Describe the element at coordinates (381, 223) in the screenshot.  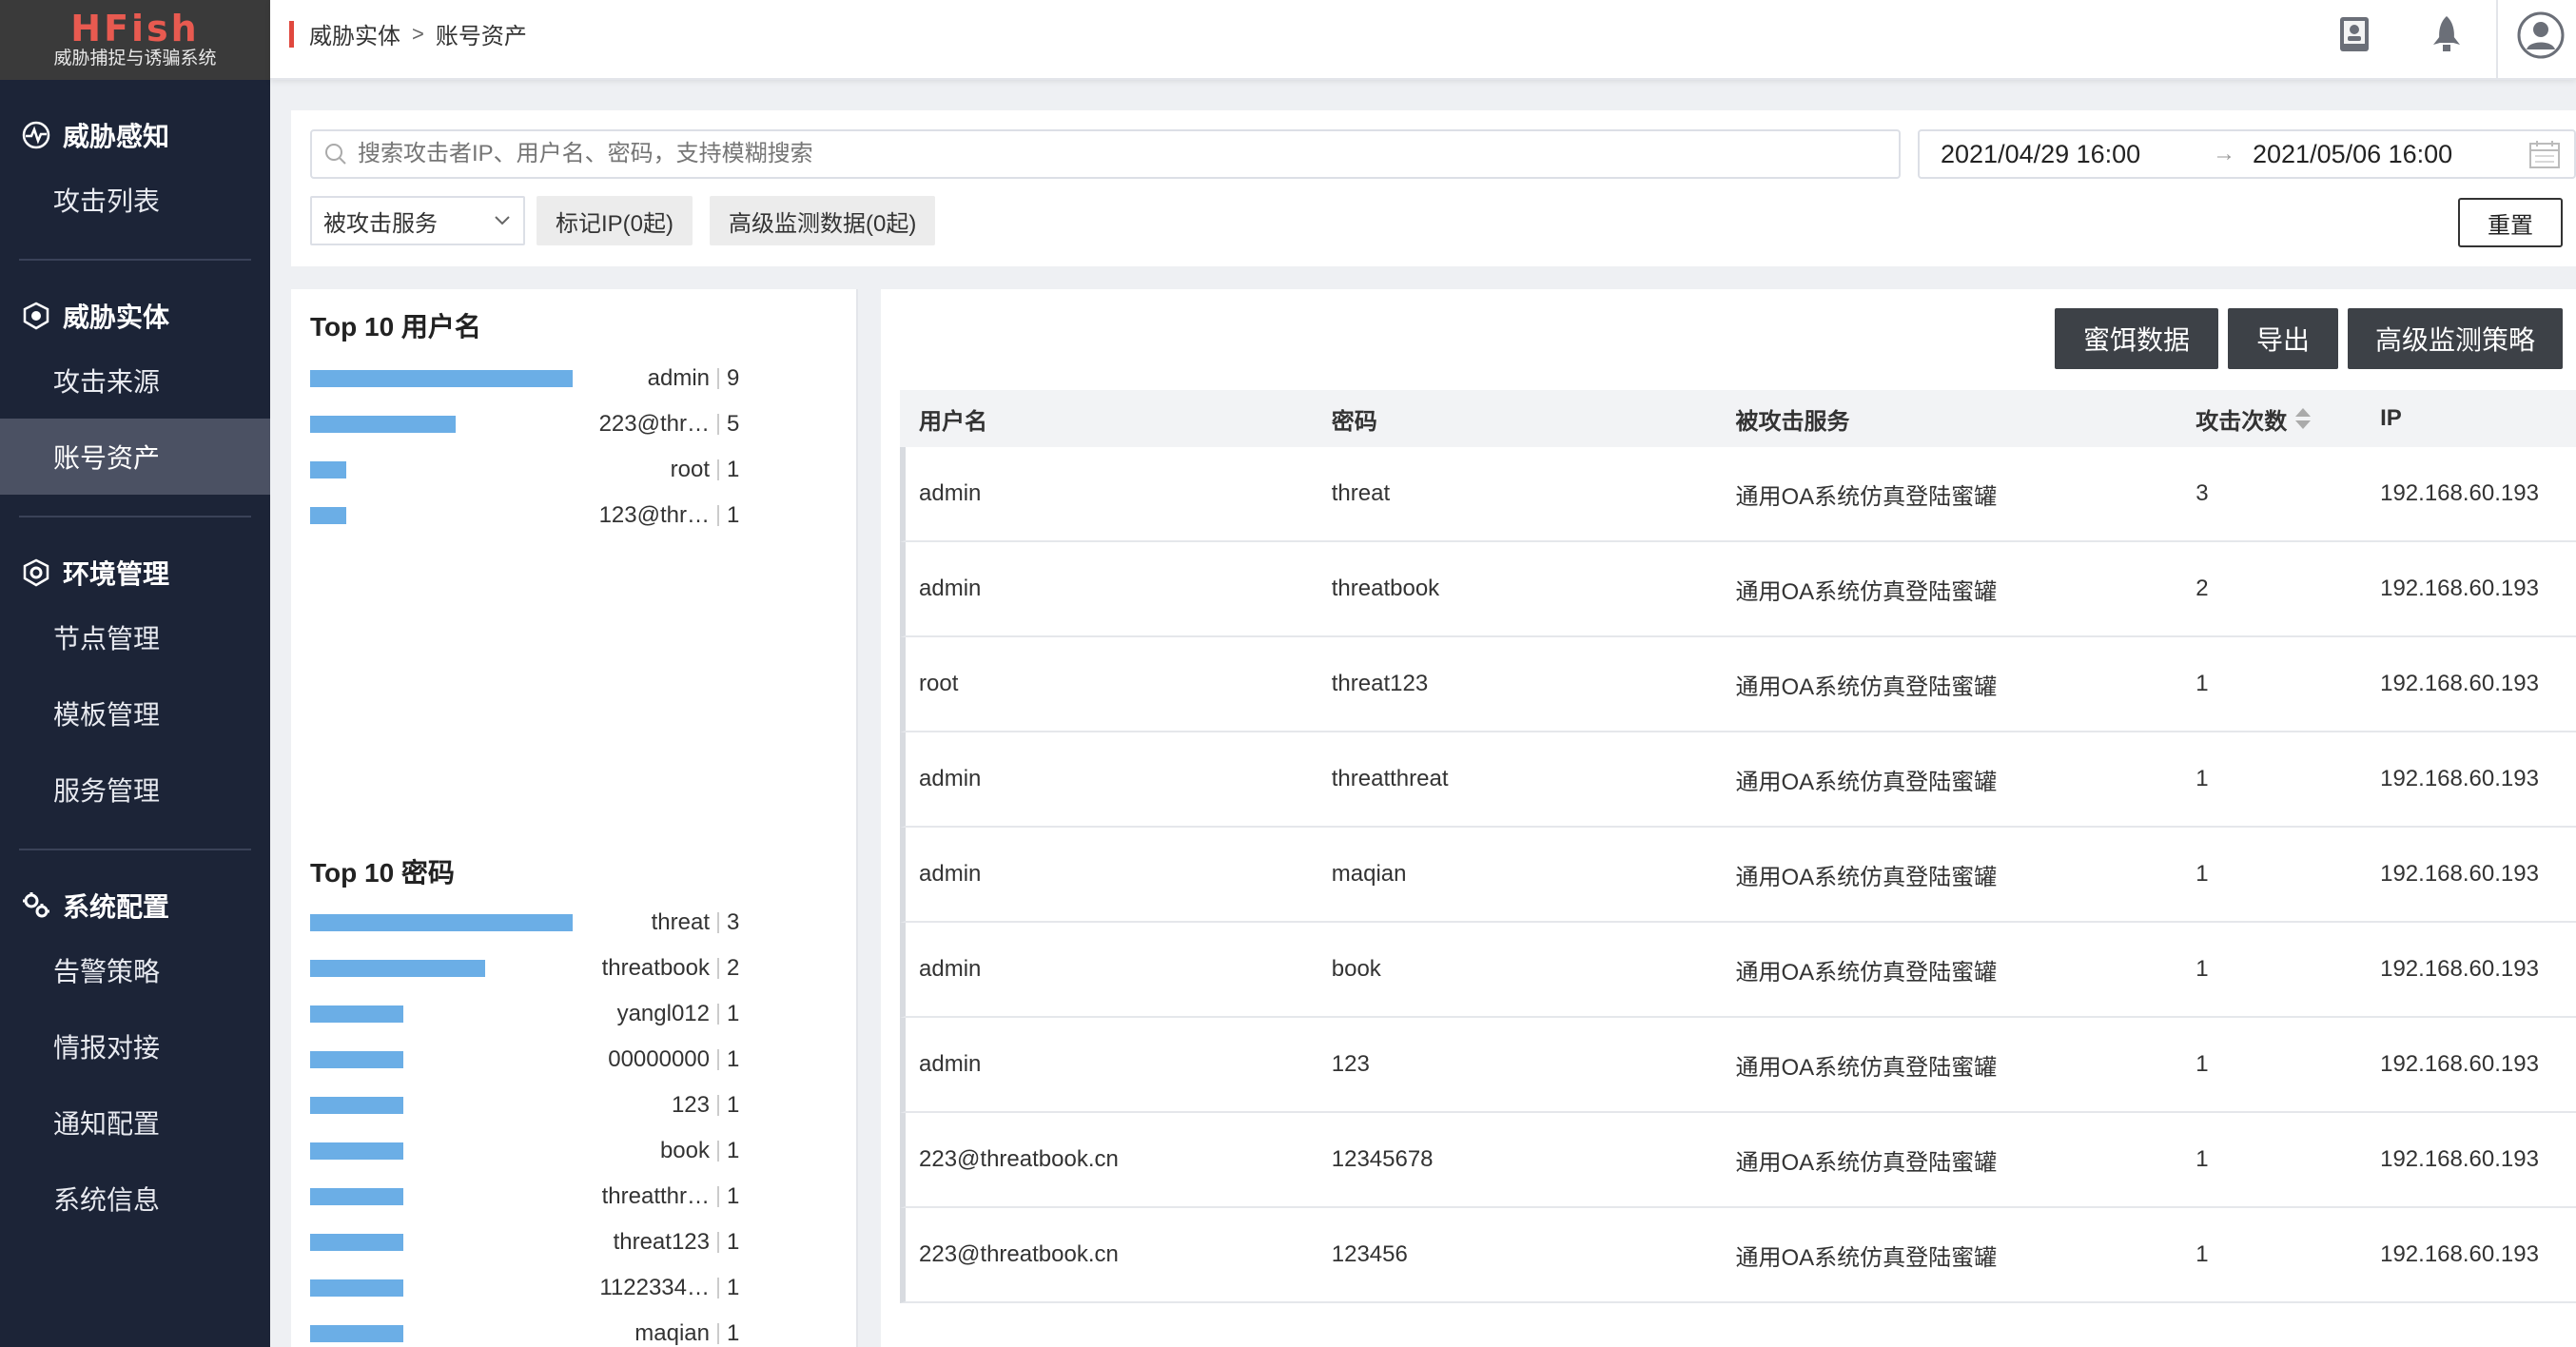
I see `attacked-service-select-value: 被攻击服务` at that location.